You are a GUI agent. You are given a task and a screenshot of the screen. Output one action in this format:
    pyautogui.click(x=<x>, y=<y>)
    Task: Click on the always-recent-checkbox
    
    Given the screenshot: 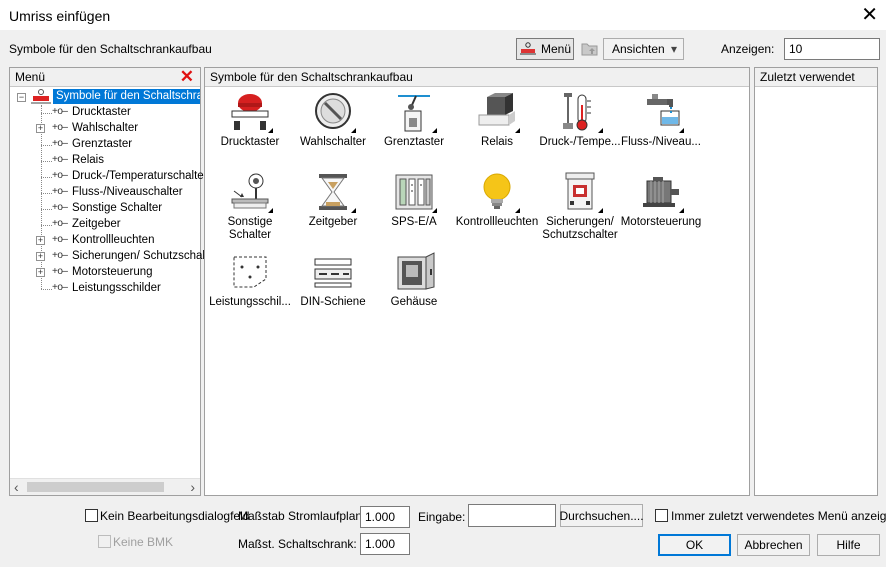 What is the action you would take?
    pyautogui.click(x=661, y=515)
    